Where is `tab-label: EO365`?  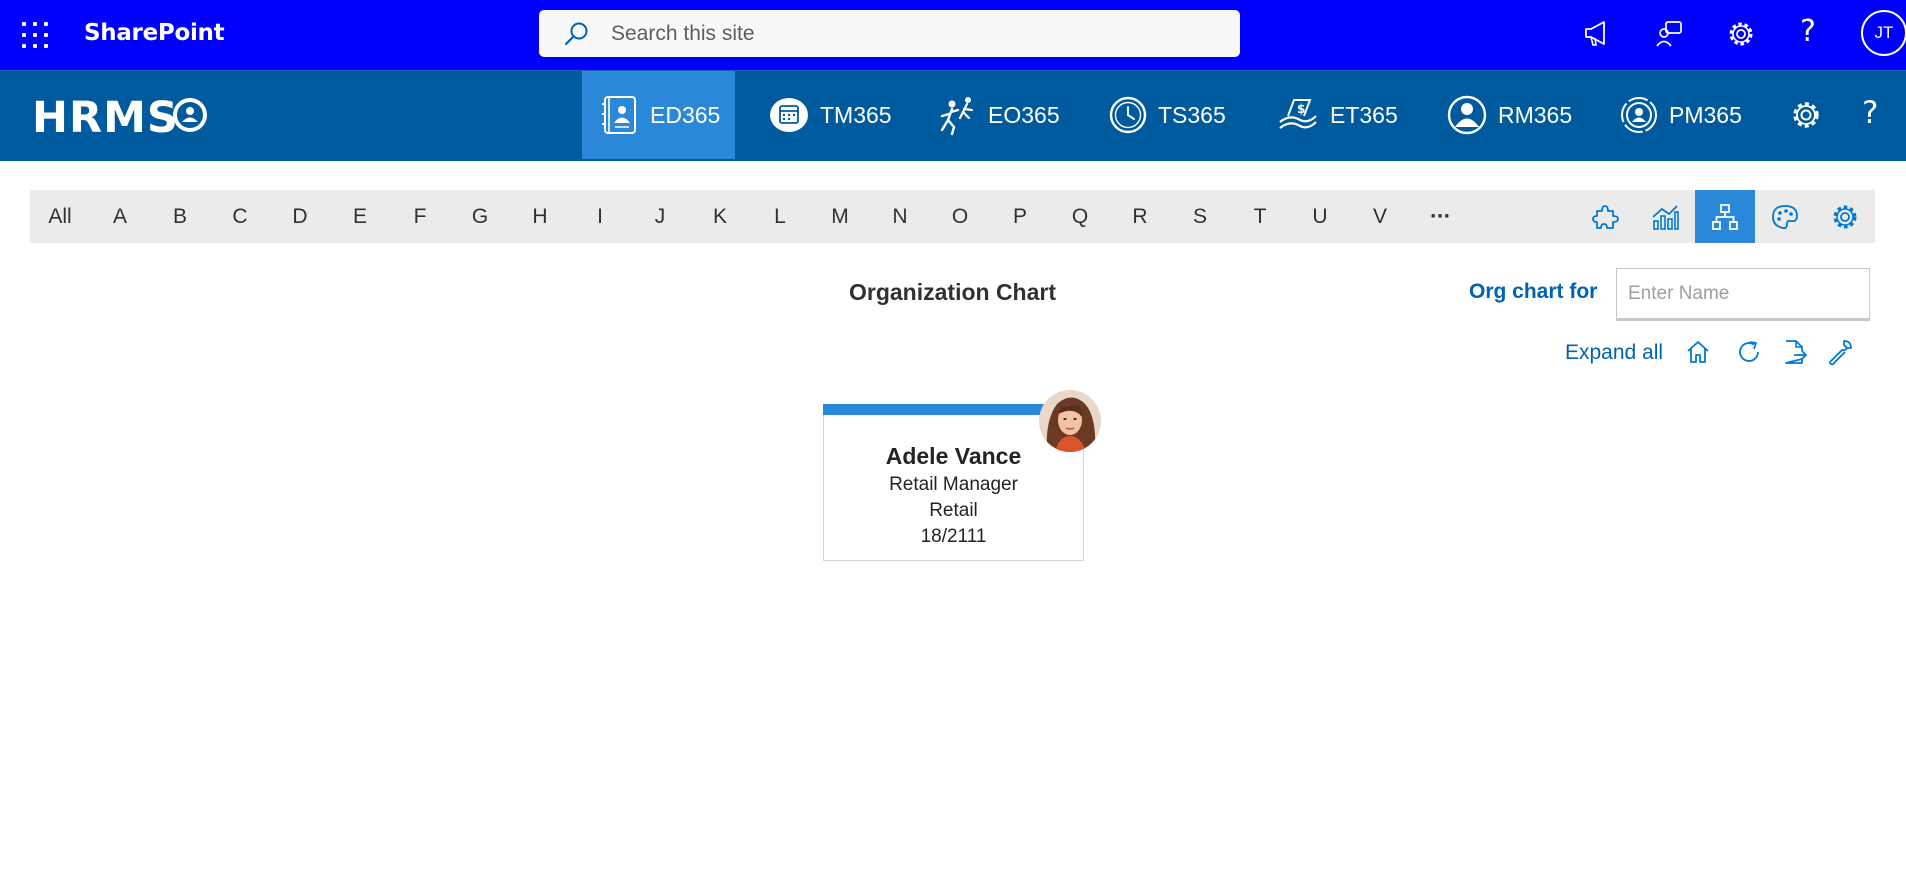
tab-label: EO365 is located at coordinates (1024, 114).